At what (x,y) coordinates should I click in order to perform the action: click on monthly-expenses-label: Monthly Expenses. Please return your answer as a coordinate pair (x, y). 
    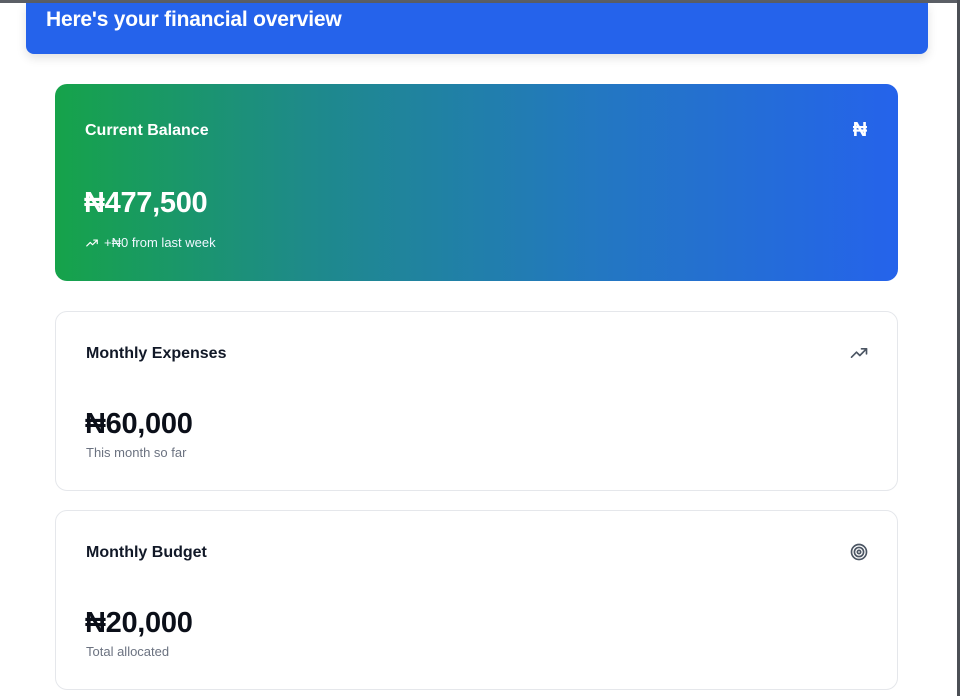
    Looking at the image, I should click on (156, 353).